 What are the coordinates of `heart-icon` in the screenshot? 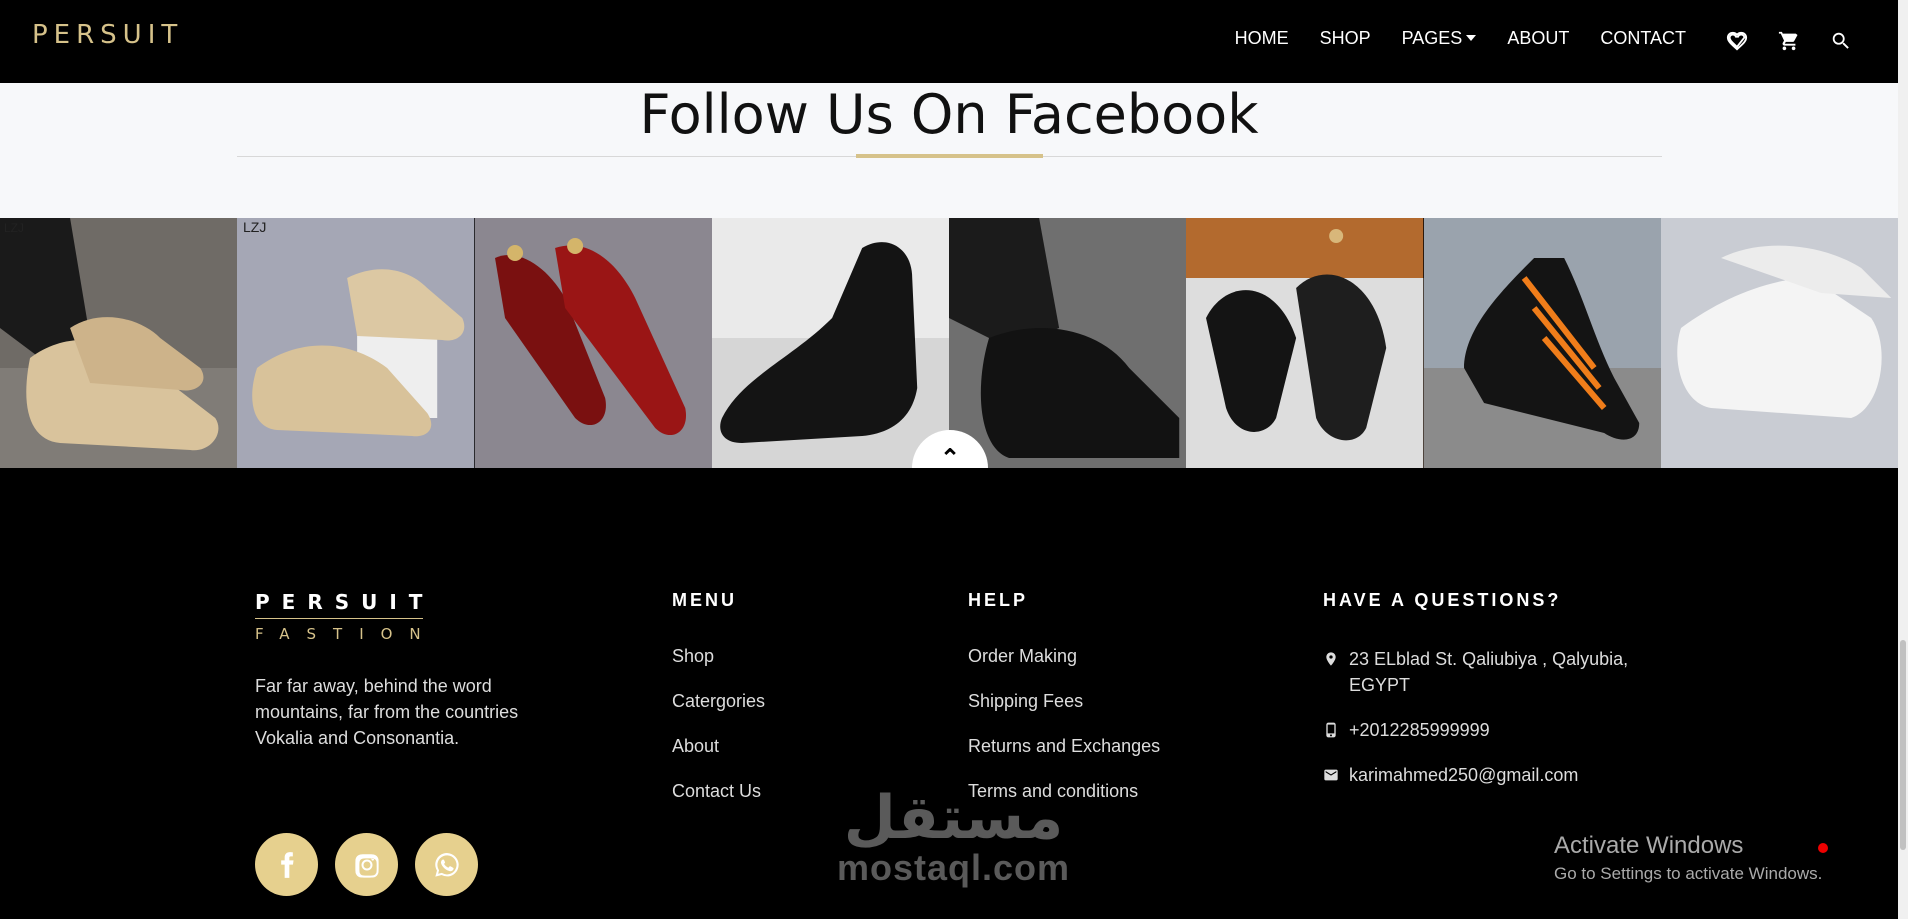 It's located at (1737, 41).